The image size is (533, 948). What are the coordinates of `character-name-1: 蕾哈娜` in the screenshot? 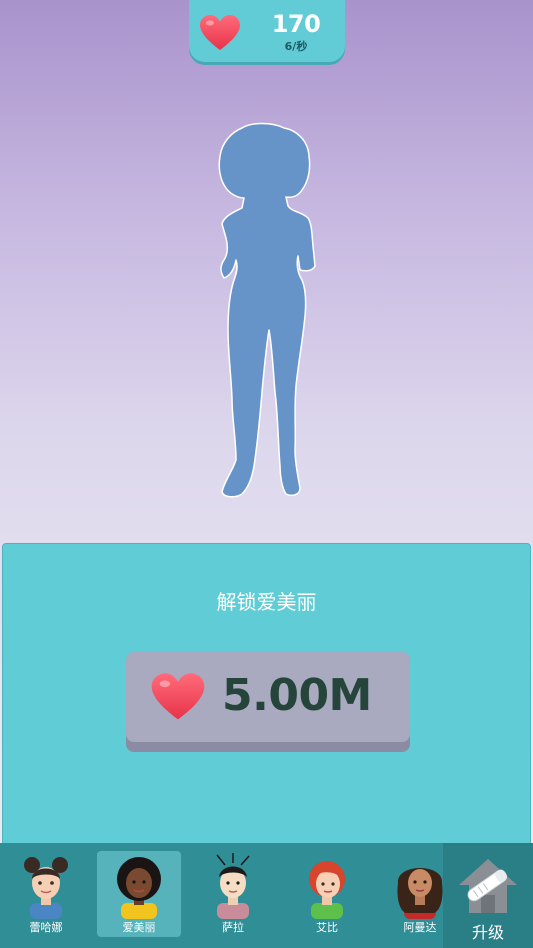 It's located at (46, 927).